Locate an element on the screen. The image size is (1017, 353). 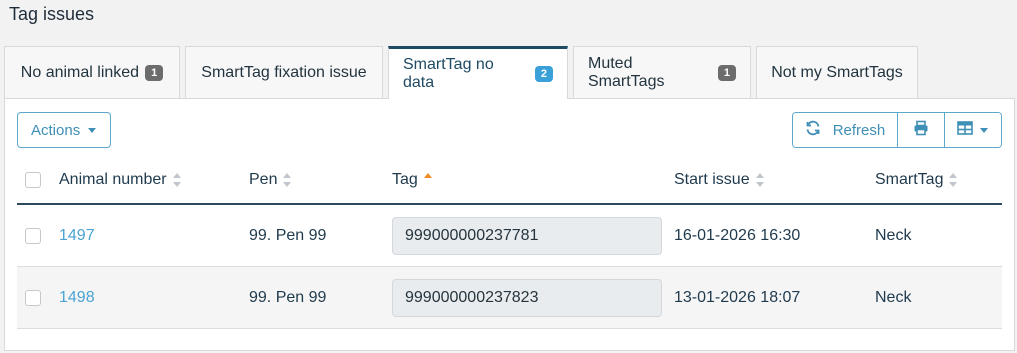
column-header-tag: Tag is located at coordinates (412, 180).